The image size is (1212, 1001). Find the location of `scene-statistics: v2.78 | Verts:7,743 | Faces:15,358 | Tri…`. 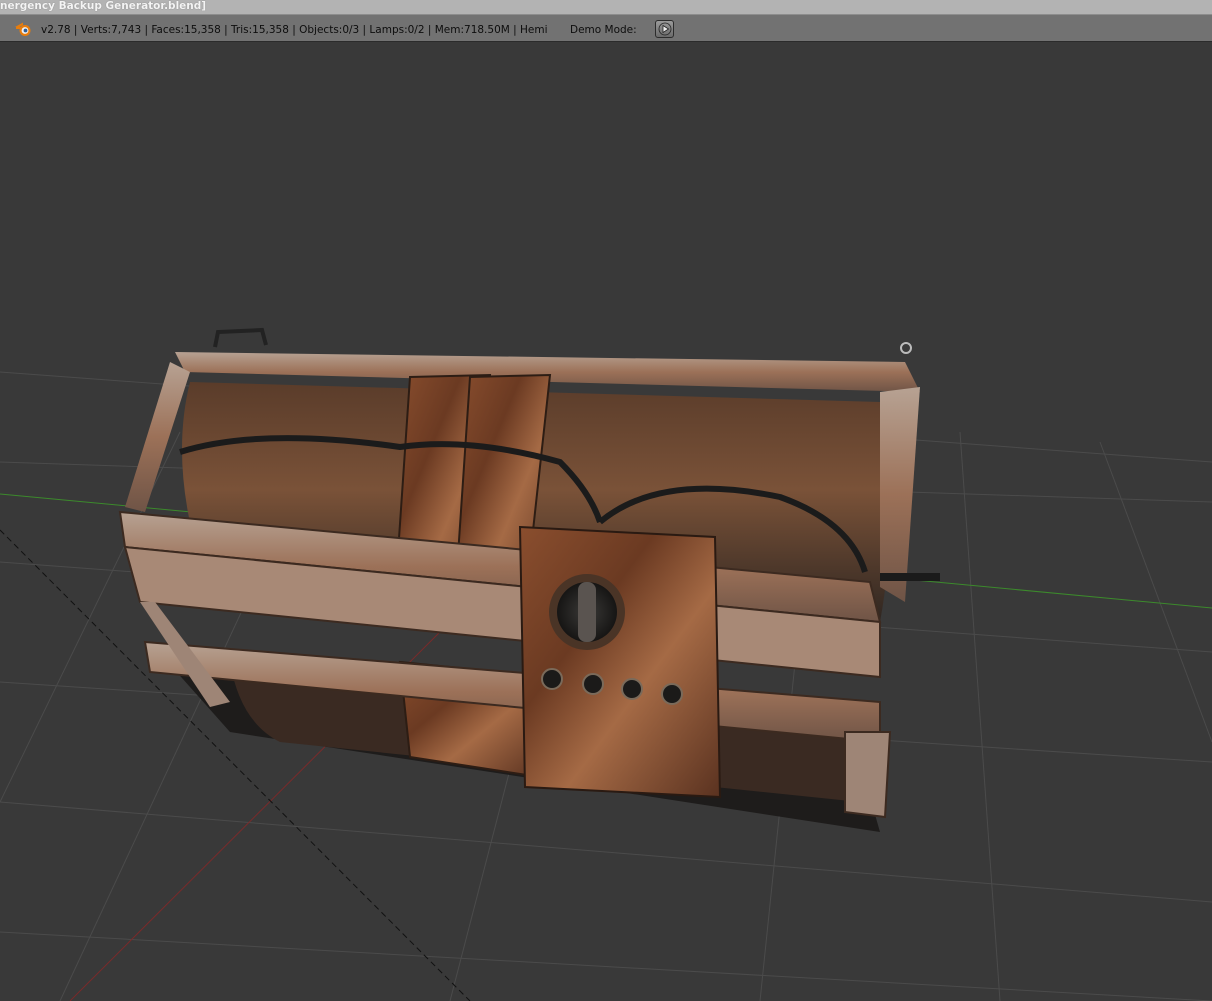

scene-statistics: v2.78 | Verts:7,743 | Faces:15,358 | Tri… is located at coordinates (294, 30).